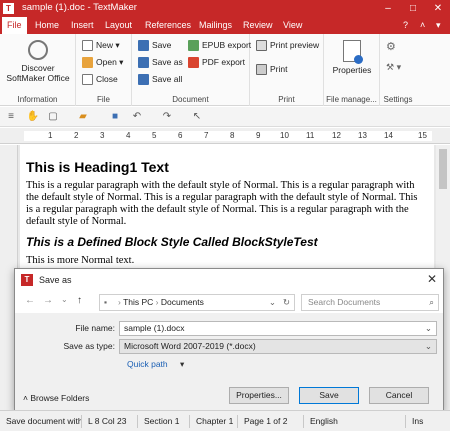  I want to click on status-position: L 8 Col 23, so click(111, 421).